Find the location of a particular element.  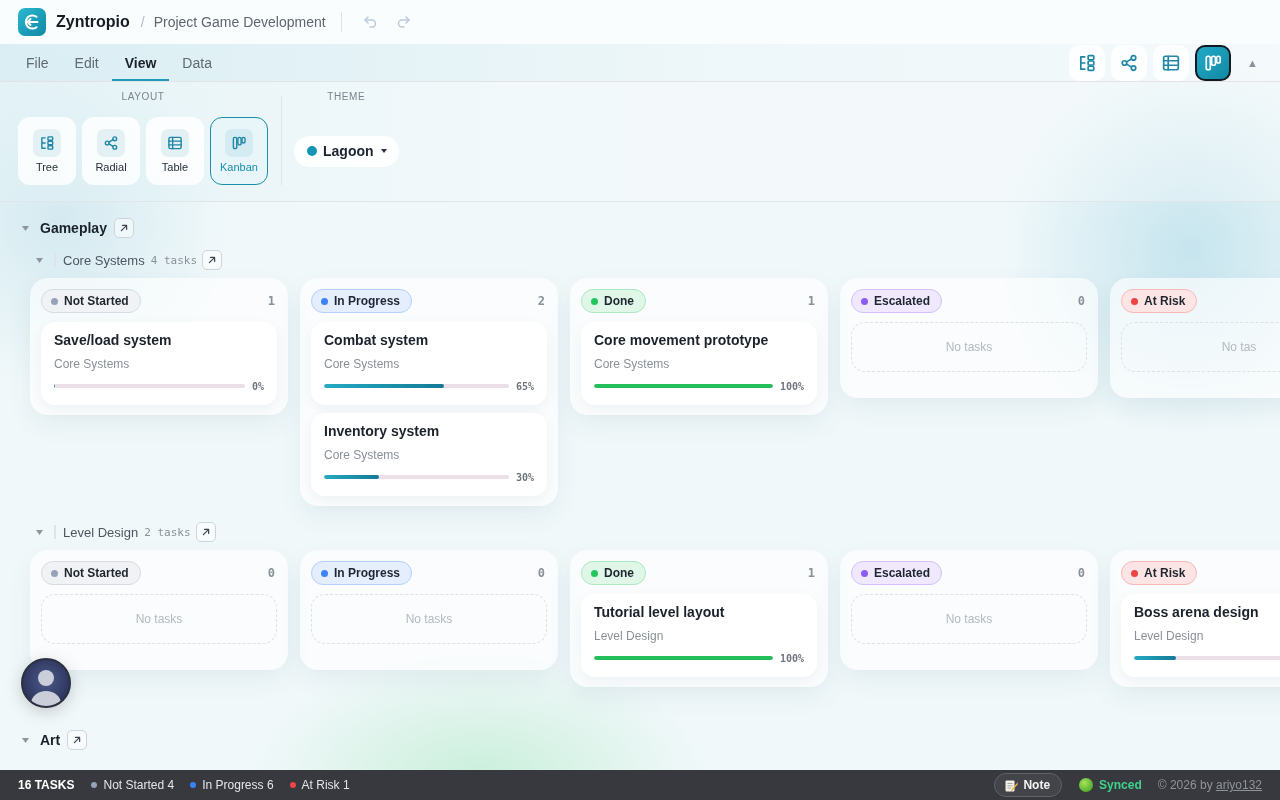

task-title: Inventory system is located at coordinates (382, 431).